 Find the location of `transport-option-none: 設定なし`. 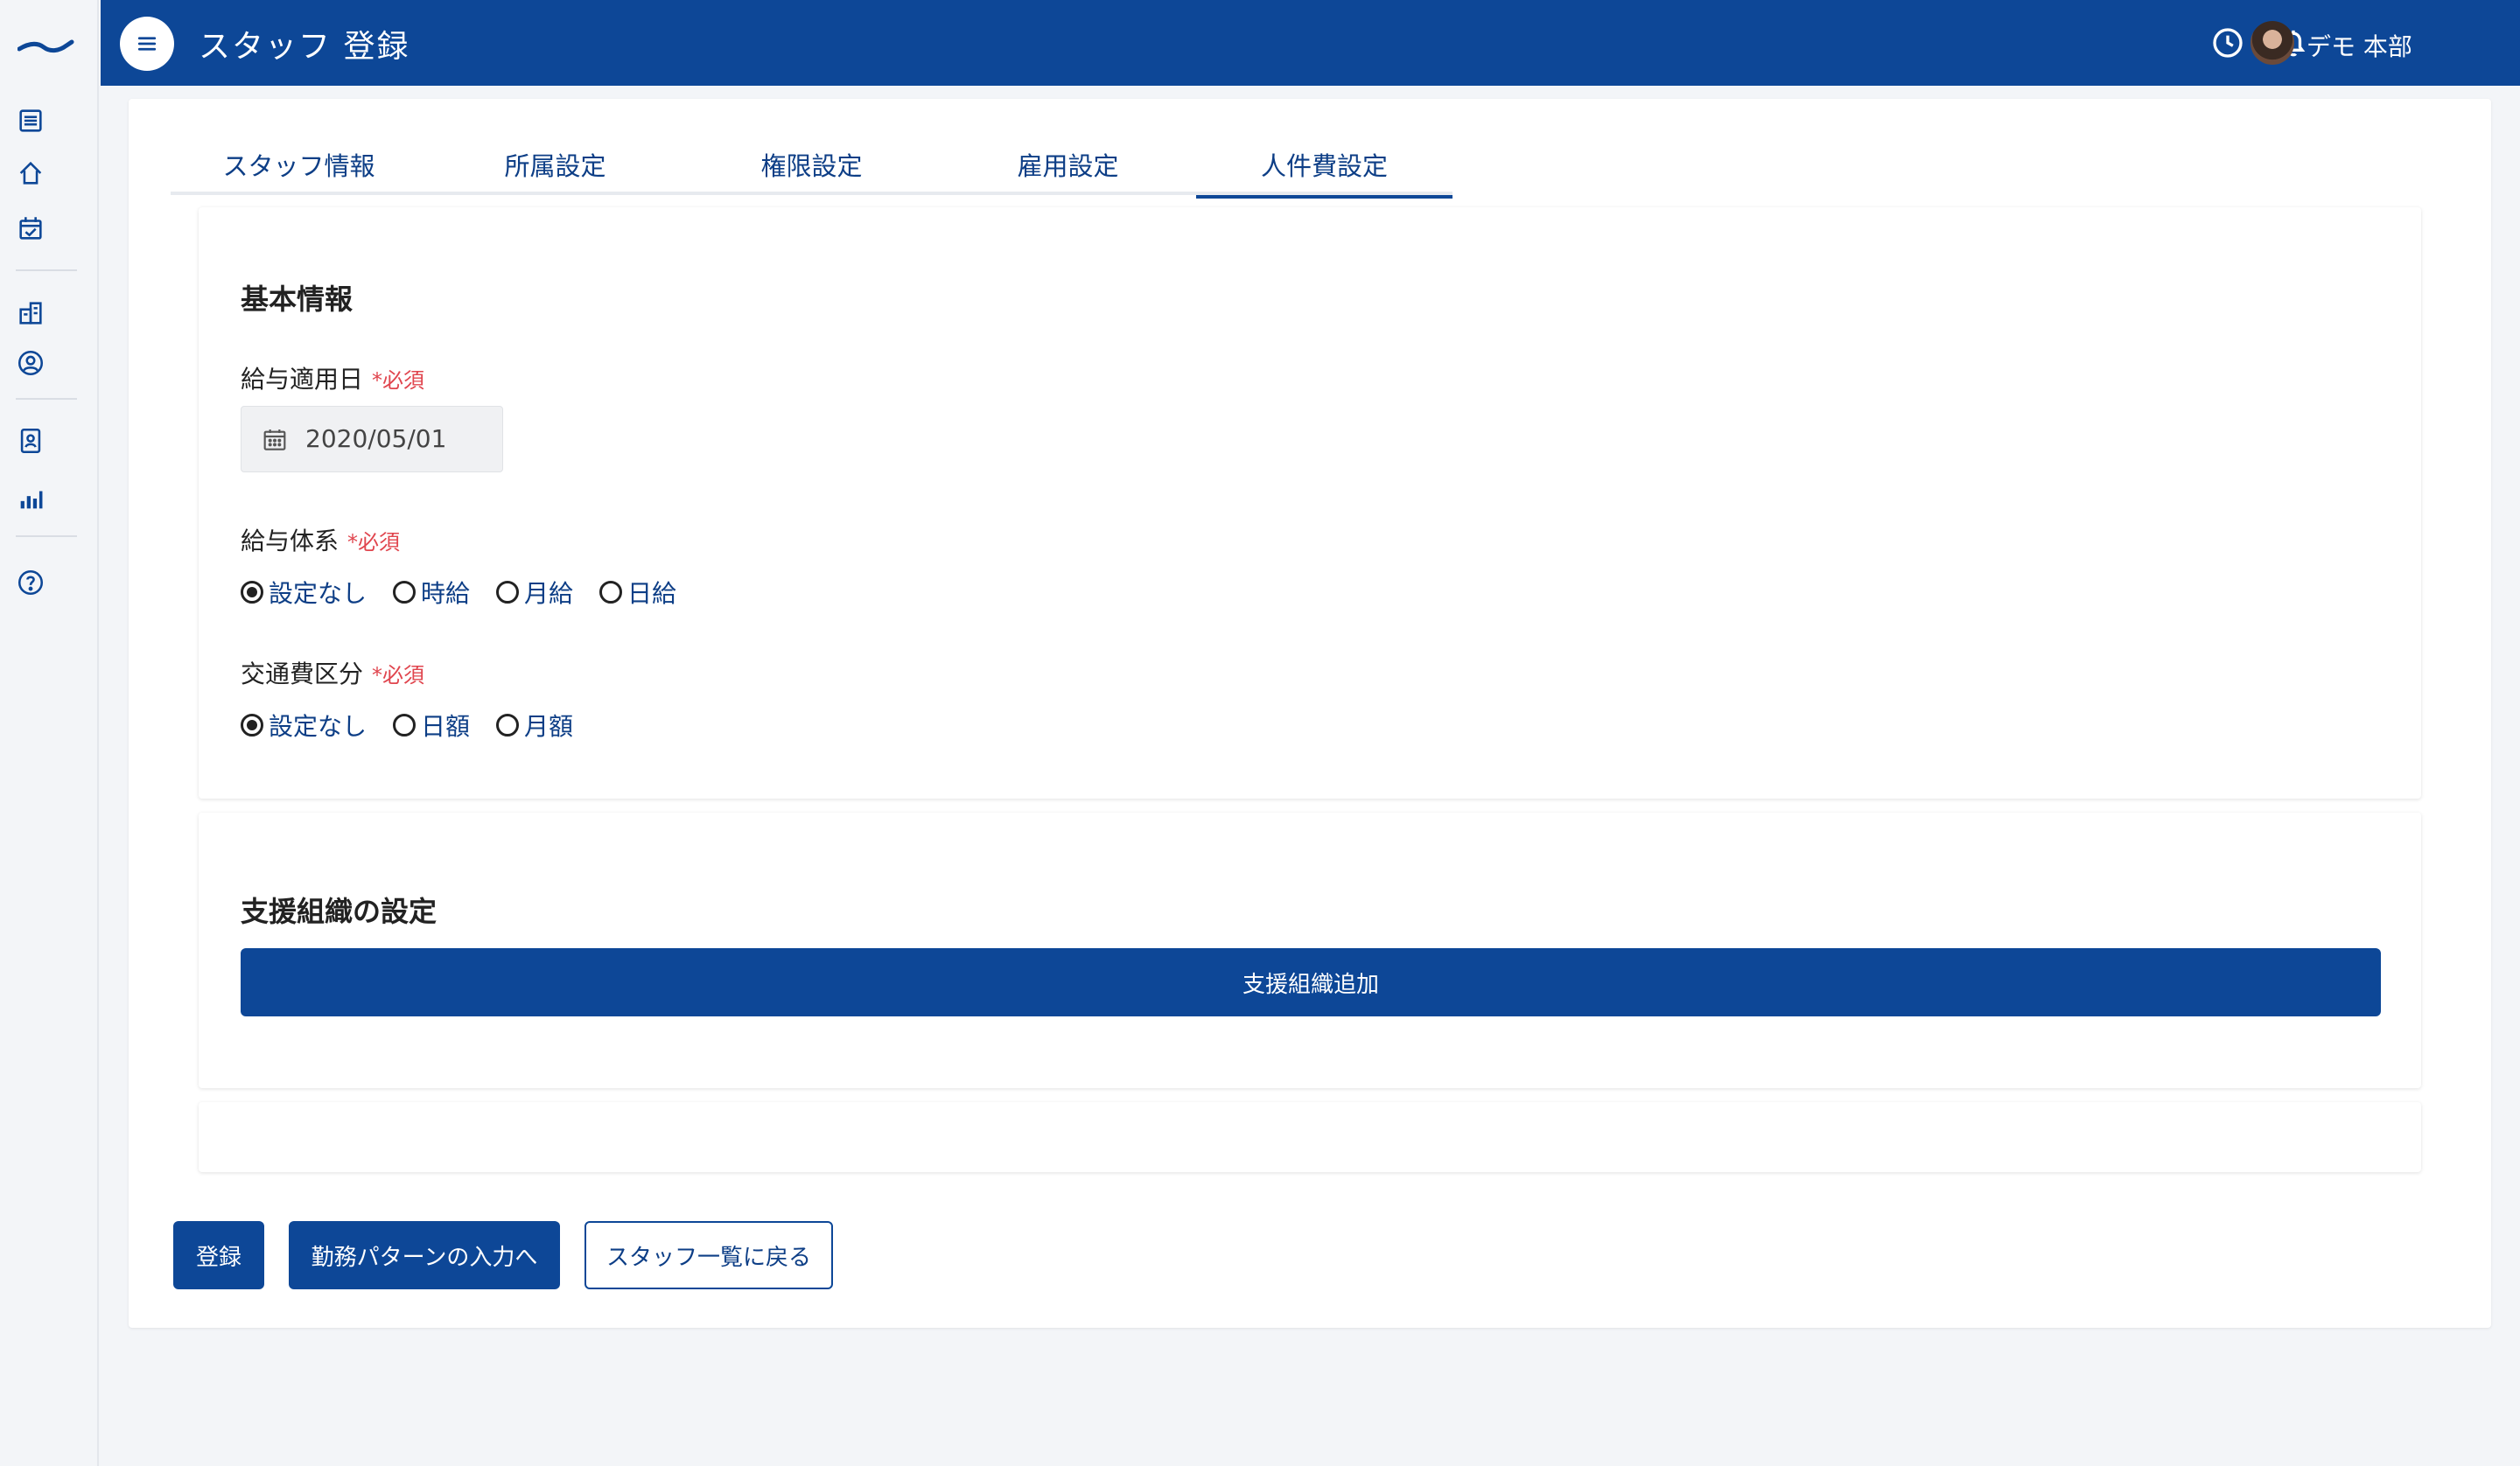

transport-option-none: 設定なし is located at coordinates (304, 725).